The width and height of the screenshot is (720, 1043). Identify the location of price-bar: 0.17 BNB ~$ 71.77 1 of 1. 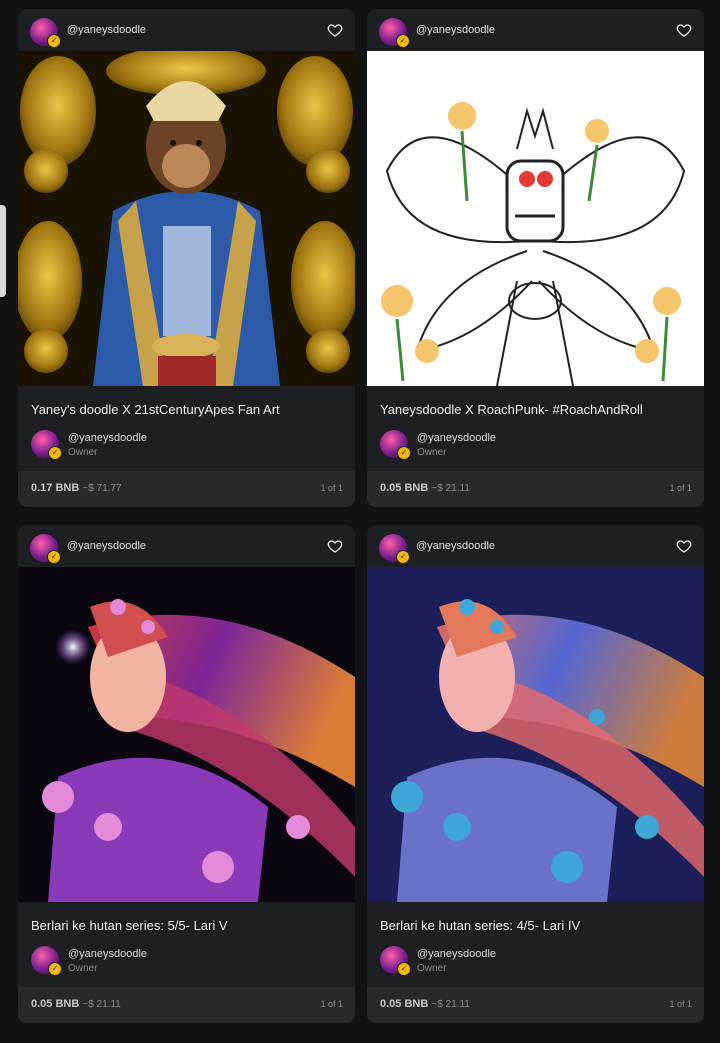
(186, 489).